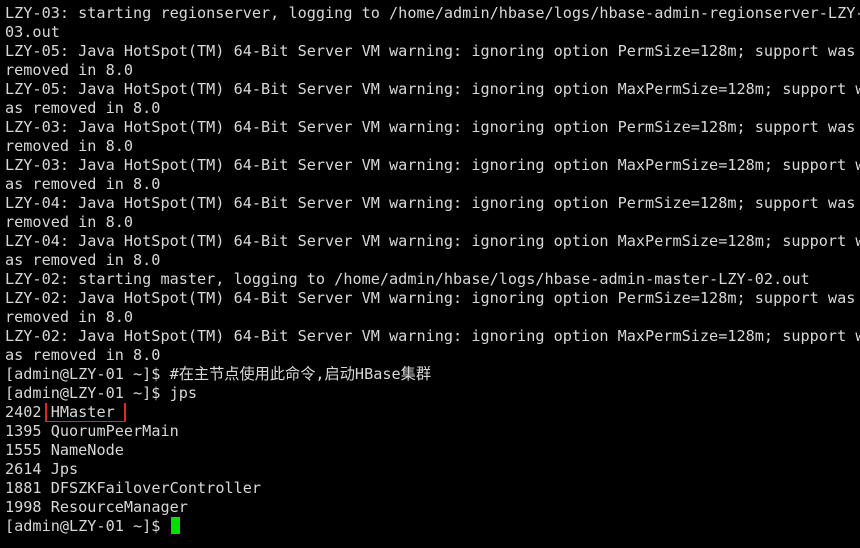 The image size is (860, 548). What do you see at coordinates (218, 374) in the screenshot?
I see `comment-command-line: [admin@LZY-01 ~]$ #在主节点使用此命令,启动HBase集群` at bounding box center [218, 374].